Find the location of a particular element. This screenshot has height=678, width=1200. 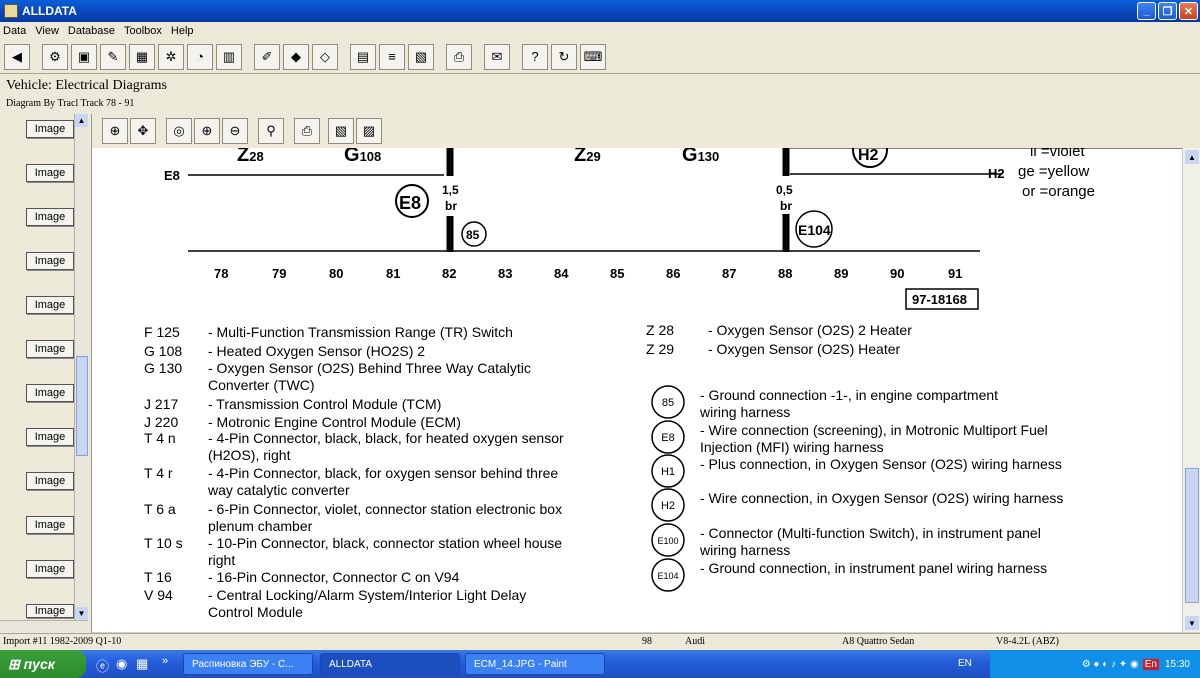

label-g108: G108 is located at coordinates (362, 157).